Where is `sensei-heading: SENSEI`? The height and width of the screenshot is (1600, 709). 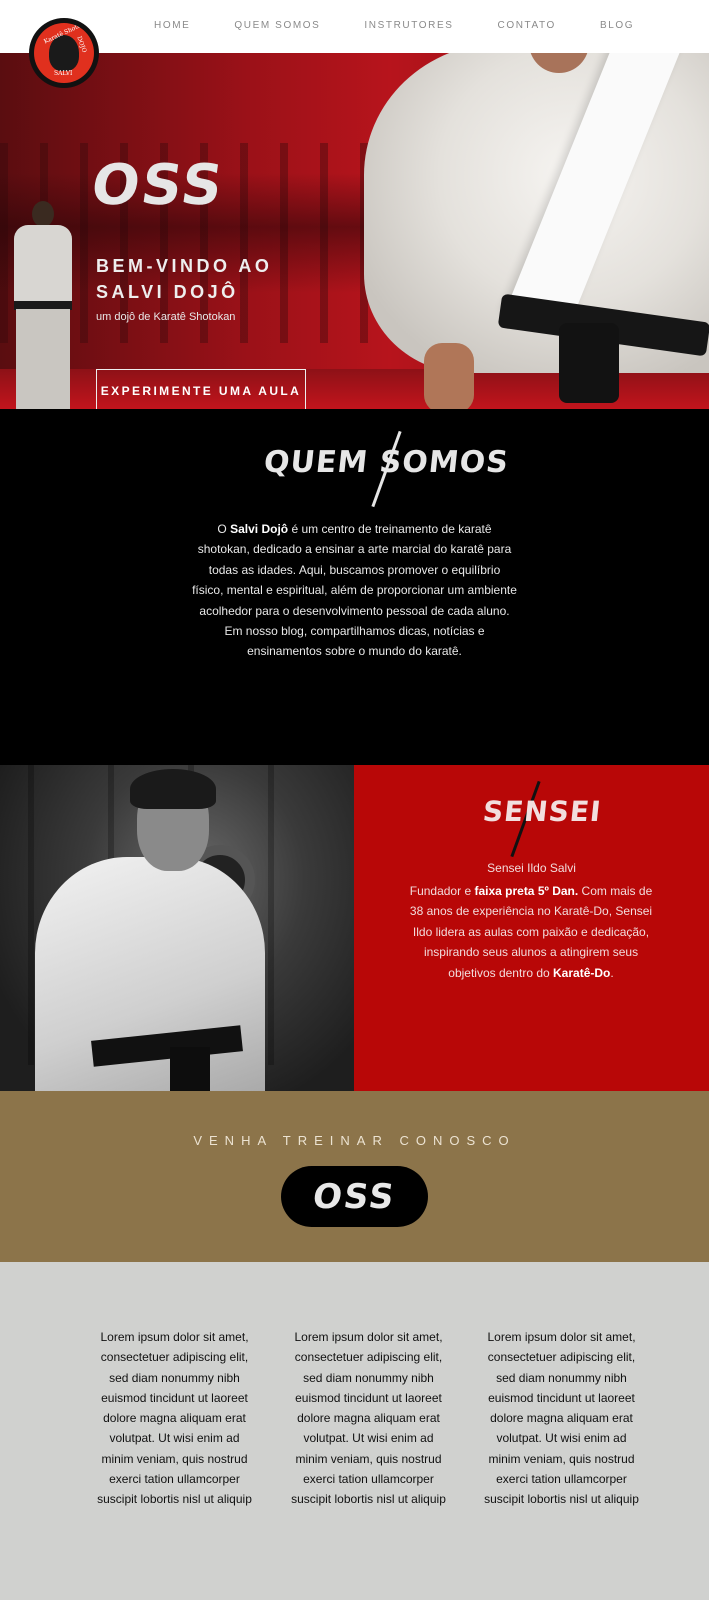 sensei-heading: SENSEI is located at coordinates (542, 811).